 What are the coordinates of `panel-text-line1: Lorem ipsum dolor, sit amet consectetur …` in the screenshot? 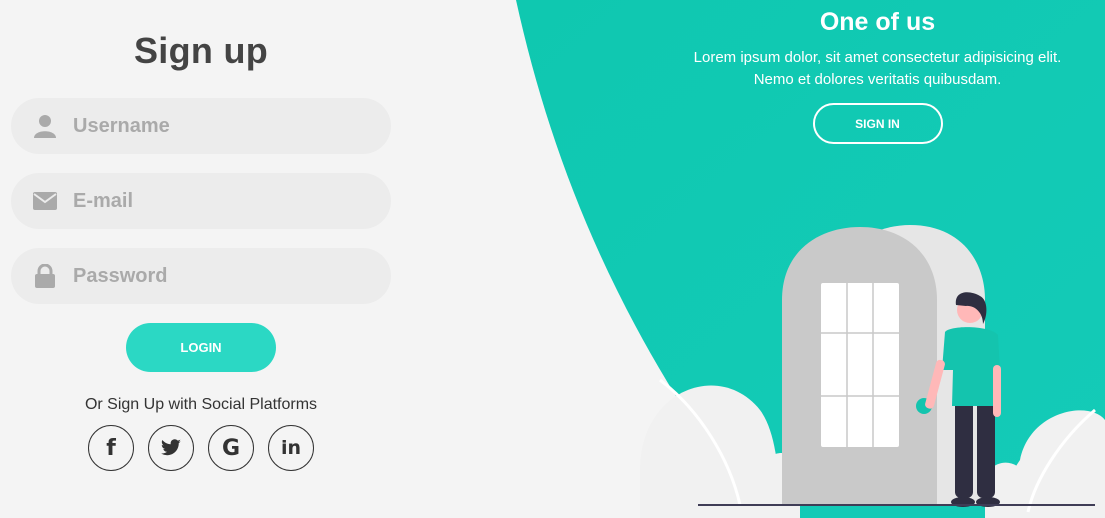 It's located at (877, 57).